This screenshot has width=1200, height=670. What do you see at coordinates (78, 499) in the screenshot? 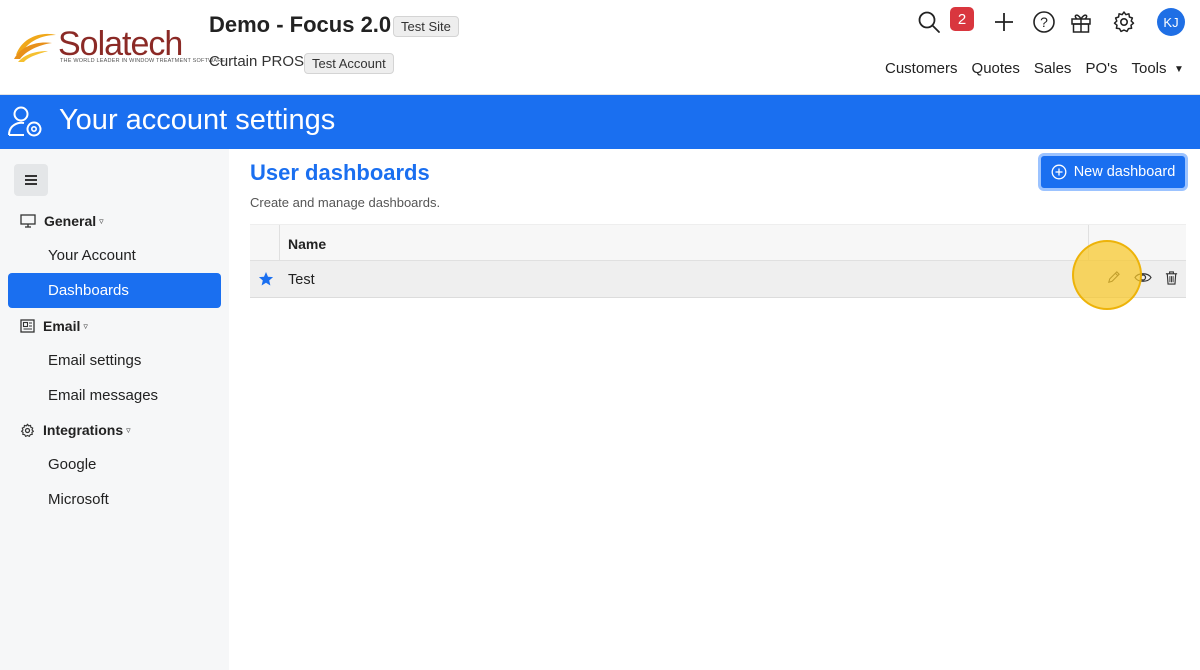
I see `sidebar-item-microsoft: Microsoft` at bounding box center [78, 499].